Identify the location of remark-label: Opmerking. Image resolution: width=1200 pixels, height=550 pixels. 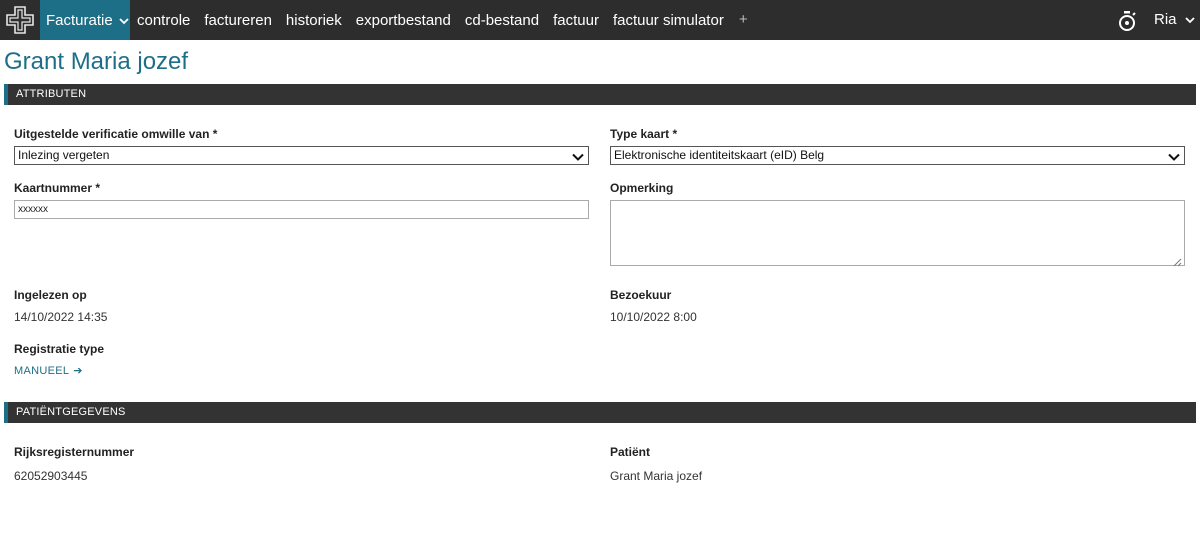
(642, 188).